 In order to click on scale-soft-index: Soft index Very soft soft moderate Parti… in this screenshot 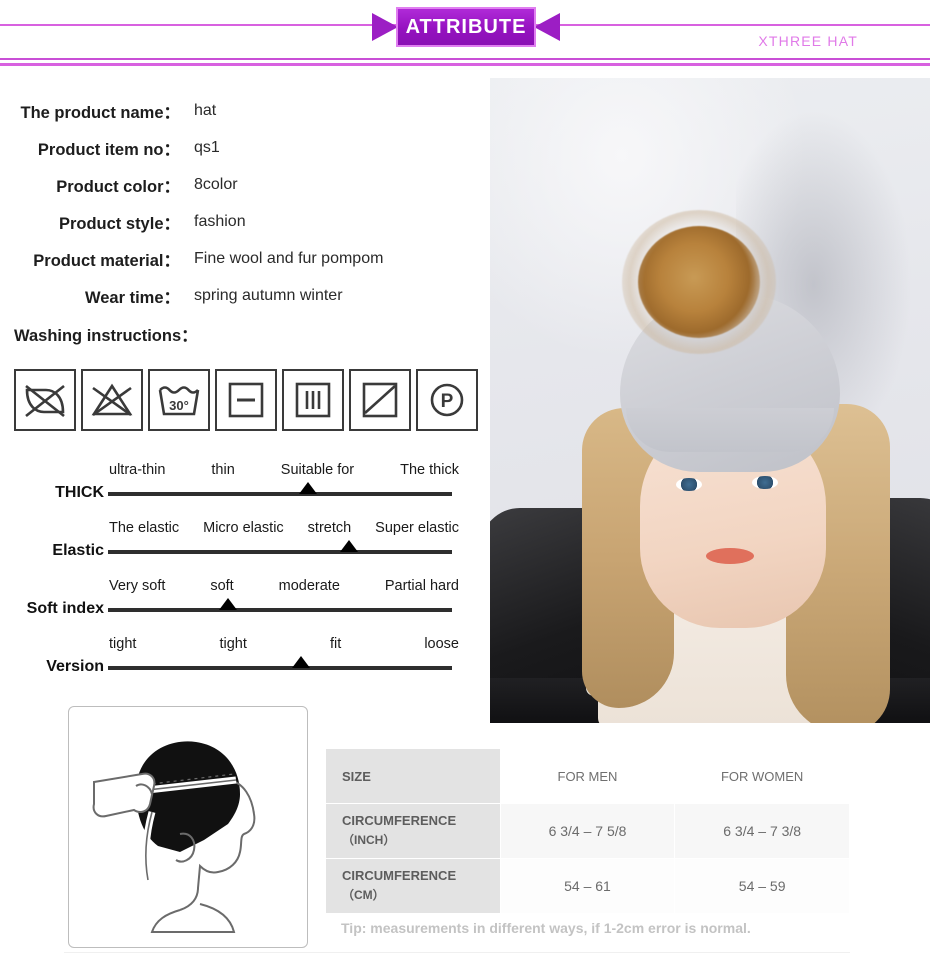, I will do `click(245, 607)`.